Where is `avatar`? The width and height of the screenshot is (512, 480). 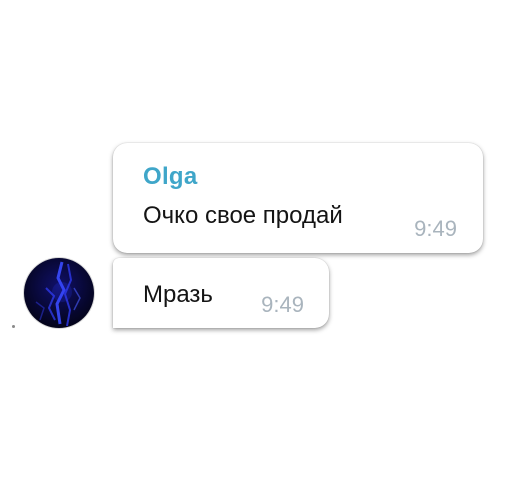 avatar is located at coordinates (59, 293).